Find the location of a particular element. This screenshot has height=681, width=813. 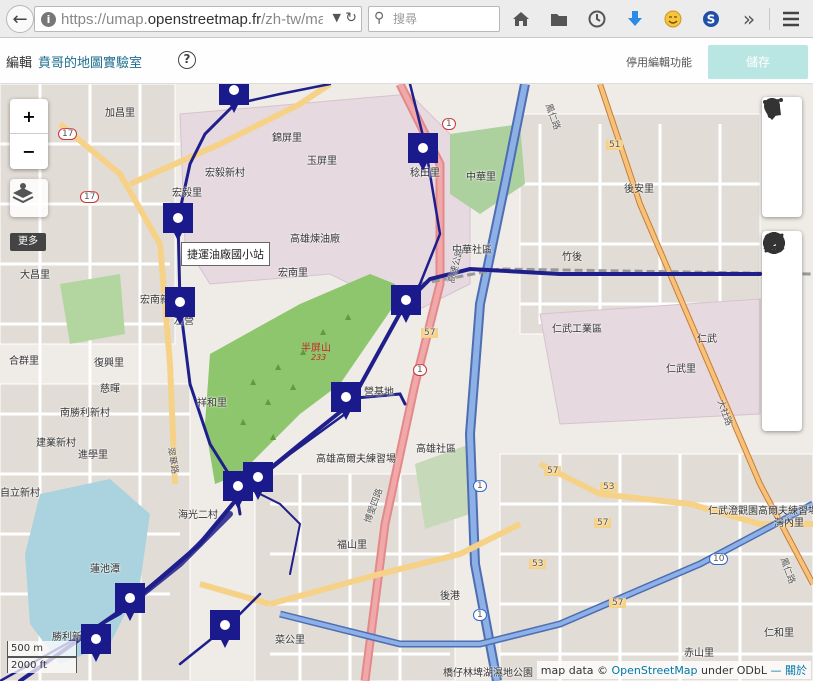

settings-gear-icon is located at coordinates (782, 271).